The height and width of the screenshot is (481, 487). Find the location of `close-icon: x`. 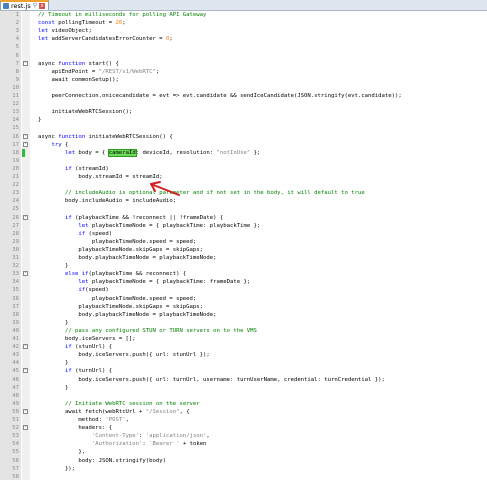

close-icon: x is located at coordinates (42, 6).